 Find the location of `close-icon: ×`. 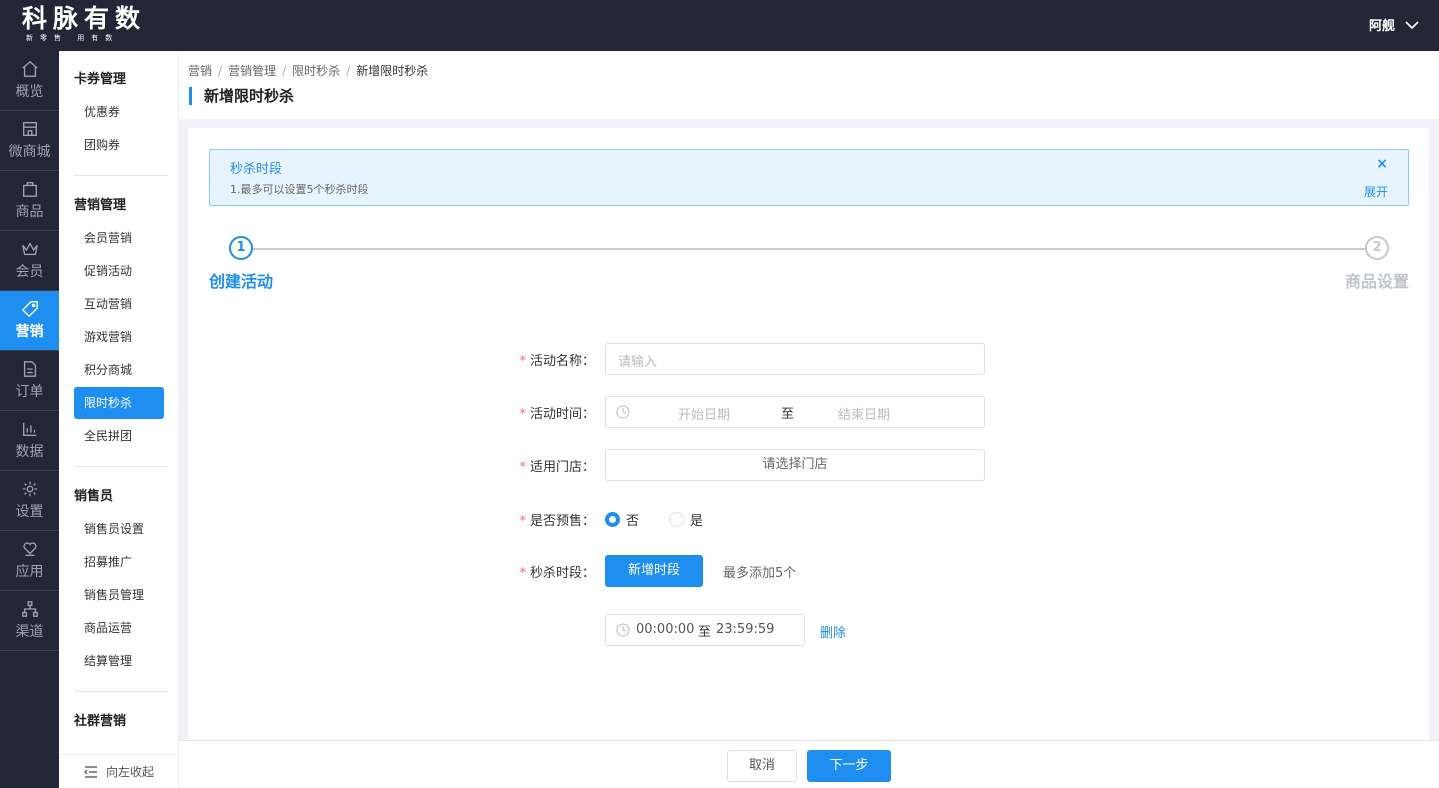

close-icon: × is located at coordinates (1382, 164).